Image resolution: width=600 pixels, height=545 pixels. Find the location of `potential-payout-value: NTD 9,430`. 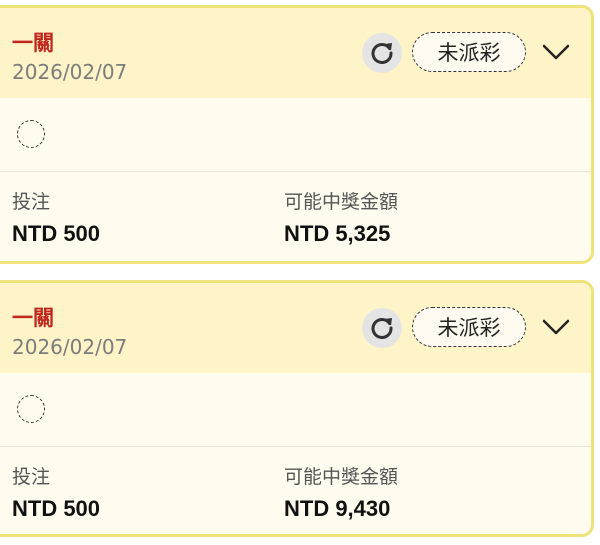

potential-payout-value: NTD 9,430 is located at coordinates (337, 508).